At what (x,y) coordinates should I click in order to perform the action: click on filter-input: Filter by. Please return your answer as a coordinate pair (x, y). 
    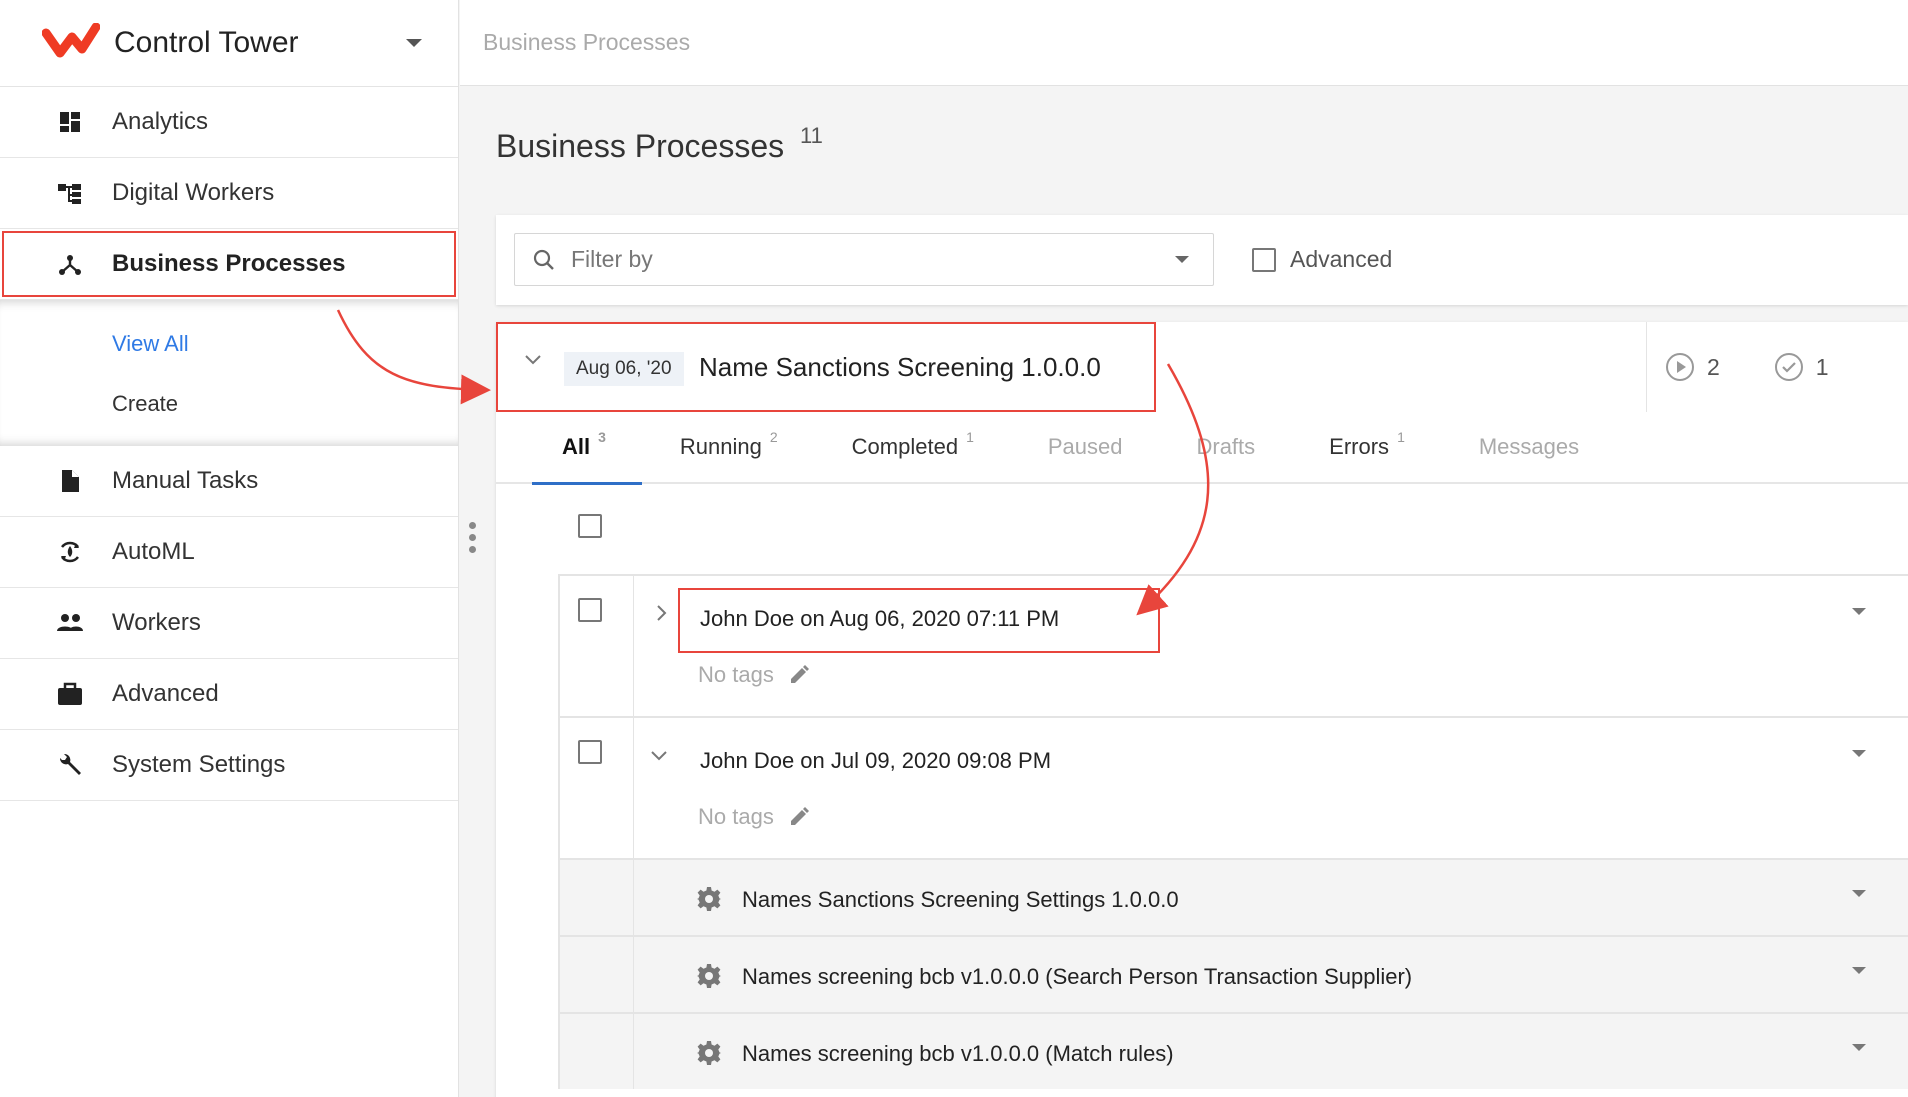
    Looking at the image, I should click on (864, 259).